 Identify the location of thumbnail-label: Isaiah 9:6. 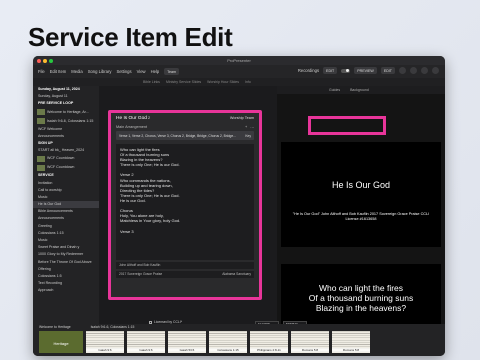
(105, 350).